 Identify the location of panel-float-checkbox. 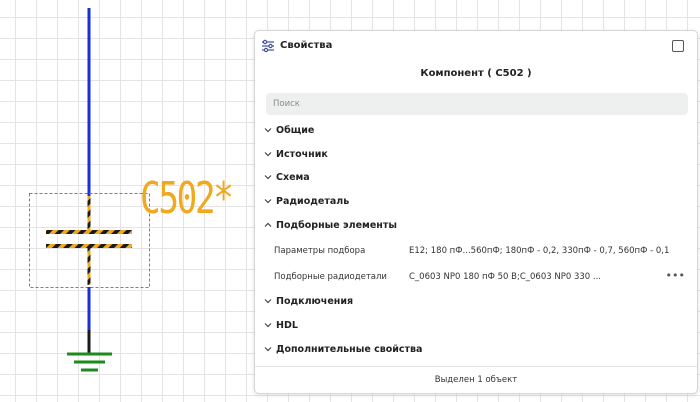
(678, 46).